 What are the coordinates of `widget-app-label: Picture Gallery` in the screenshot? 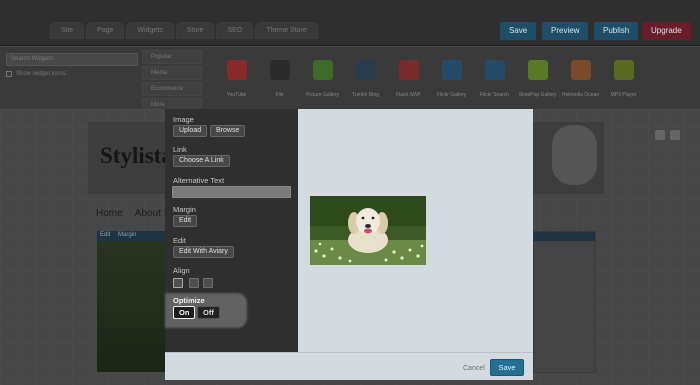 It's located at (322, 95).